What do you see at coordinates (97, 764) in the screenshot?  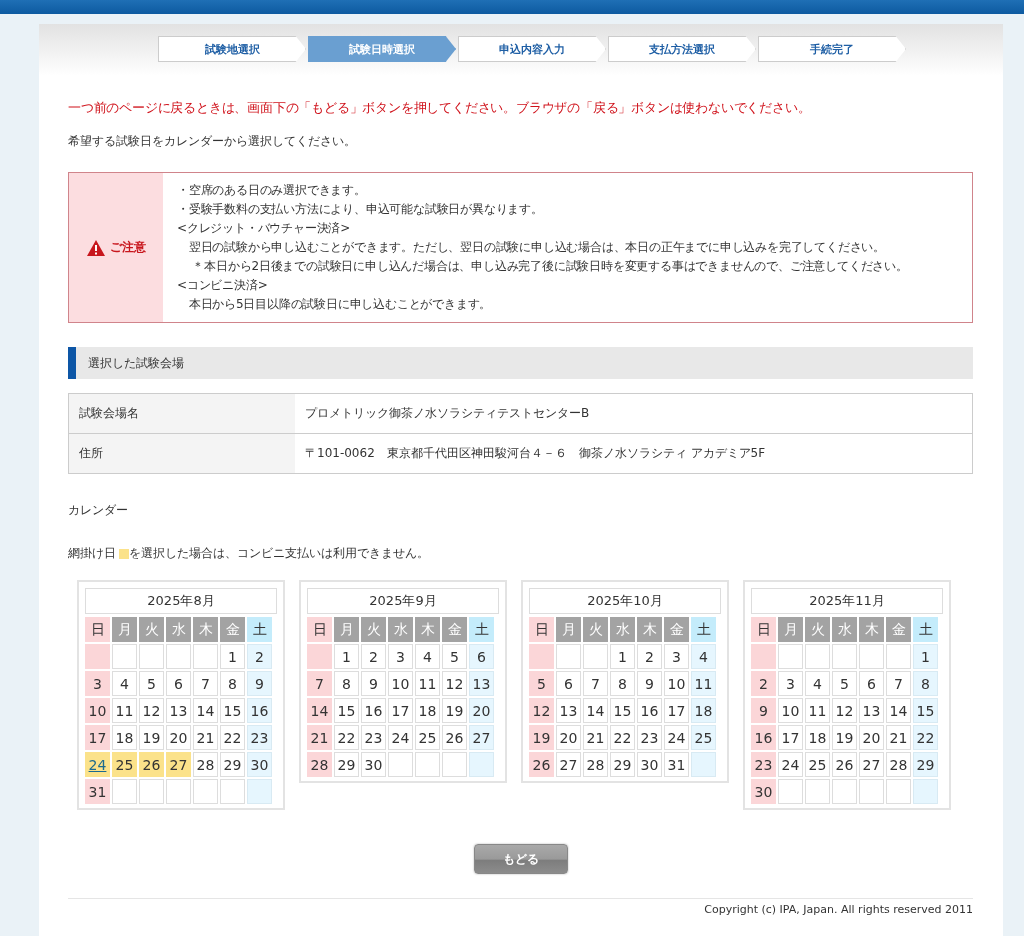 I see `date-link: 24` at bounding box center [97, 764].